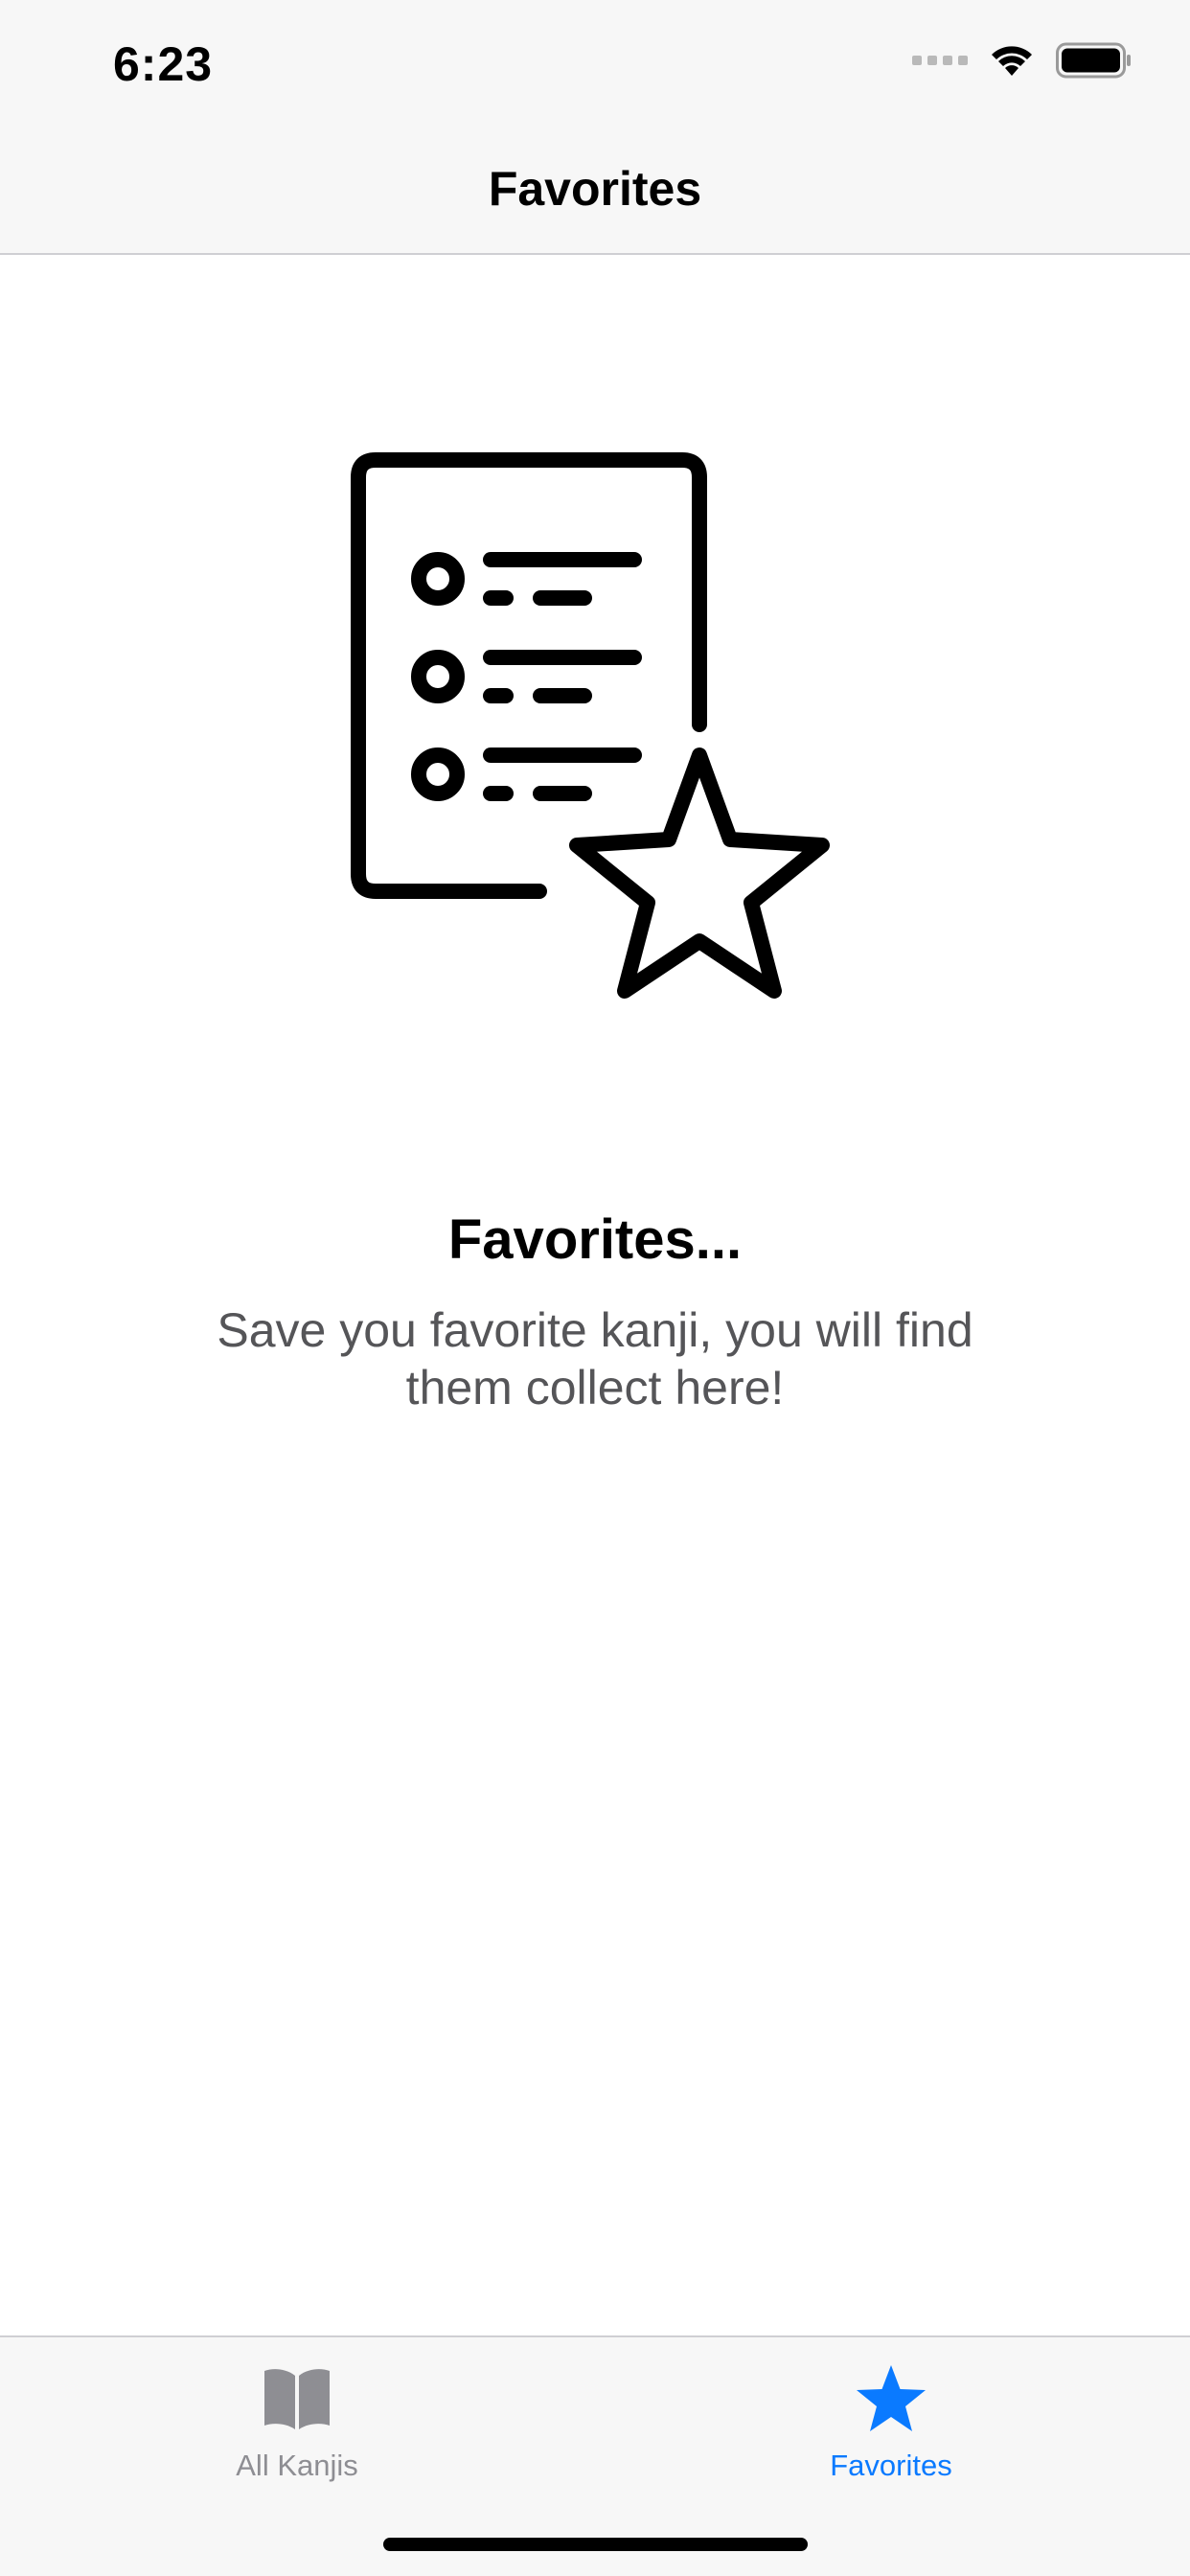  I want to click on favorites-list-star-icon, so click(590, 725).